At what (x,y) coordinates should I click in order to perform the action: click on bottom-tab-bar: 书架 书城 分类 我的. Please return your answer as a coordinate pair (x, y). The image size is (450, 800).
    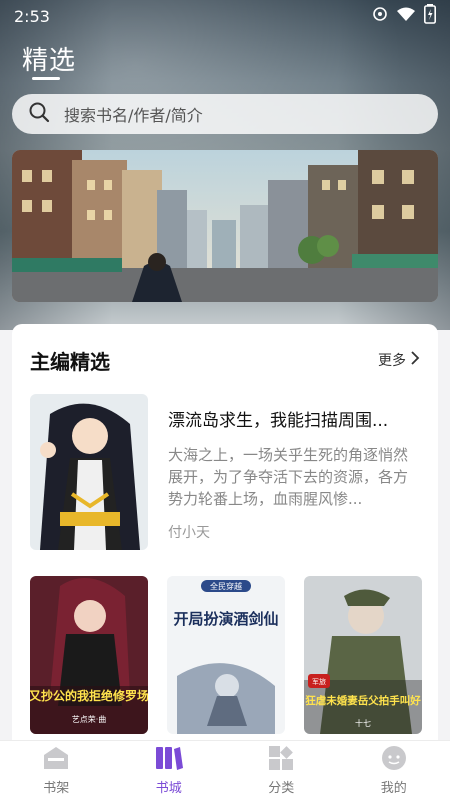
    Looking at the image, I should click on (225, 770).